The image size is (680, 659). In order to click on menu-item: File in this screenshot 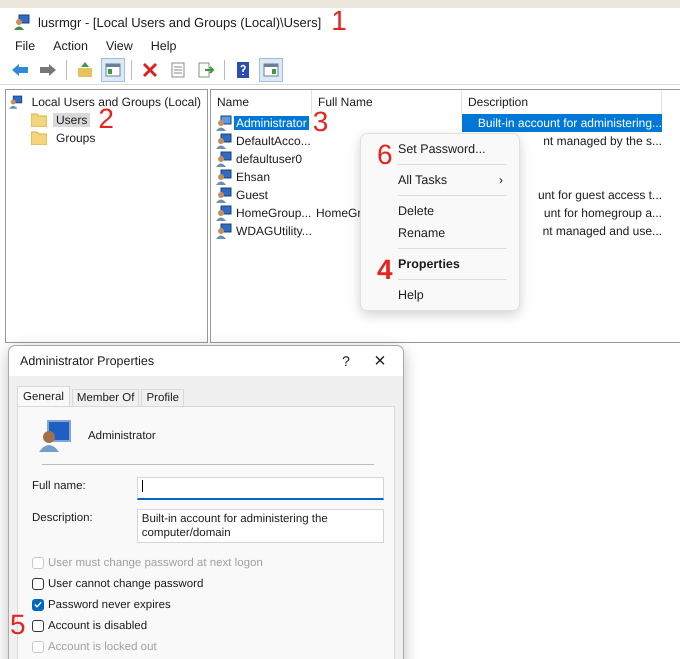, I will do `click(25, 46)`.